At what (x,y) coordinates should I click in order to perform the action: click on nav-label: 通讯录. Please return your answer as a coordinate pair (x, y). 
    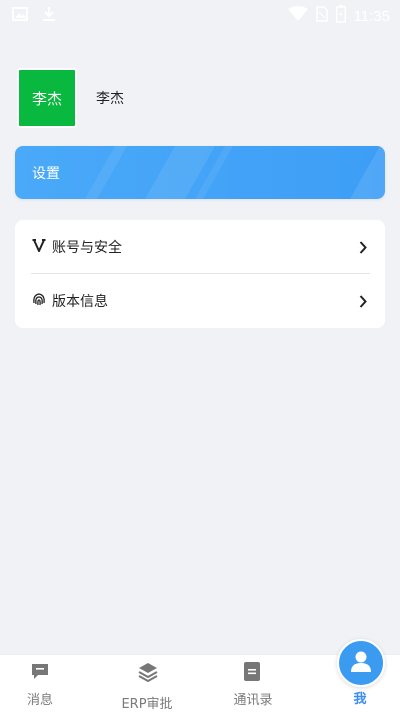
    Looking at the image, I should click on (253, 700).